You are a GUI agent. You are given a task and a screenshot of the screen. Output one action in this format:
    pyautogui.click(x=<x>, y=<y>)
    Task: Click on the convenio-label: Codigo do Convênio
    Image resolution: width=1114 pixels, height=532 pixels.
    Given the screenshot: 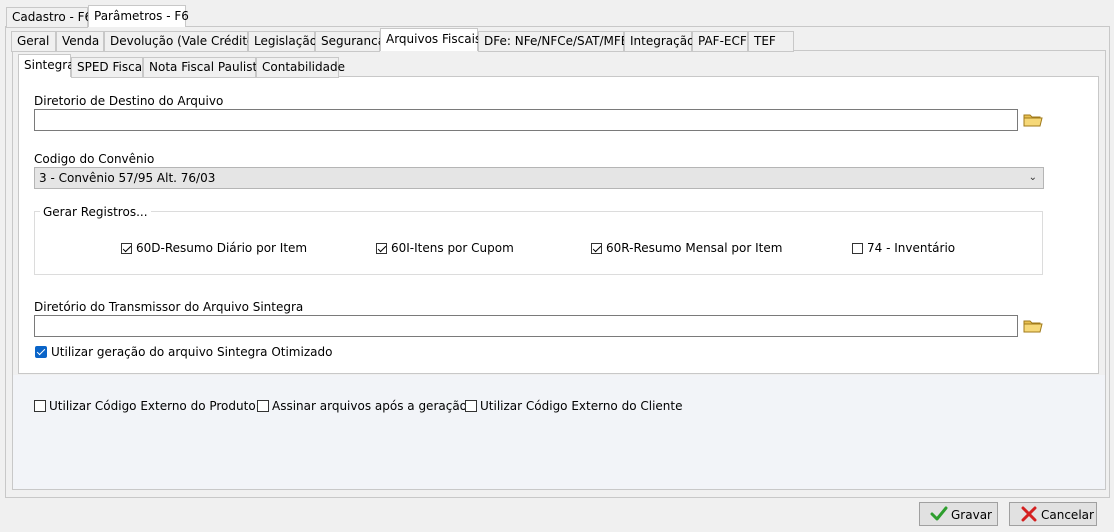 What is the action you would take?
    pyautogui.click(x=94, y=159)
    